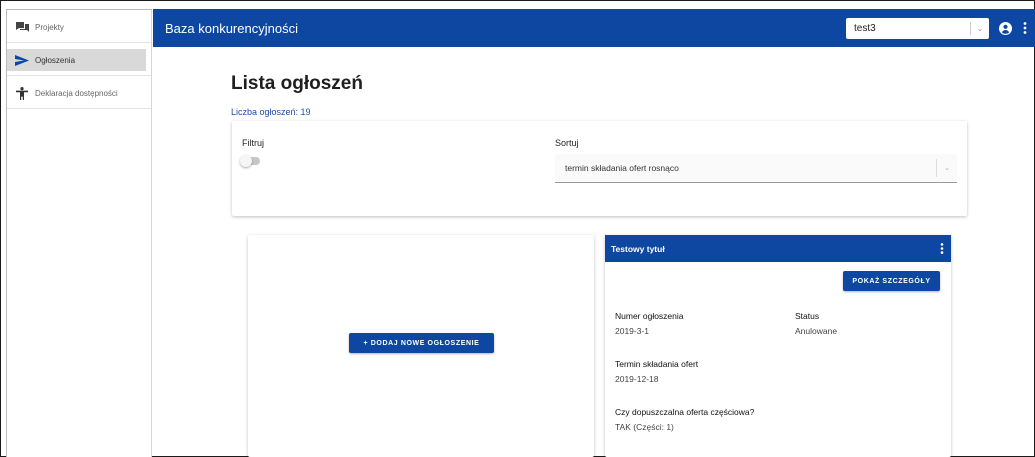 The height and width of the screenshot is (457, 1035). Describe the element at coordinates (632, 331) in the screenshot. I see `number-value: 2019-3-1` at that location.